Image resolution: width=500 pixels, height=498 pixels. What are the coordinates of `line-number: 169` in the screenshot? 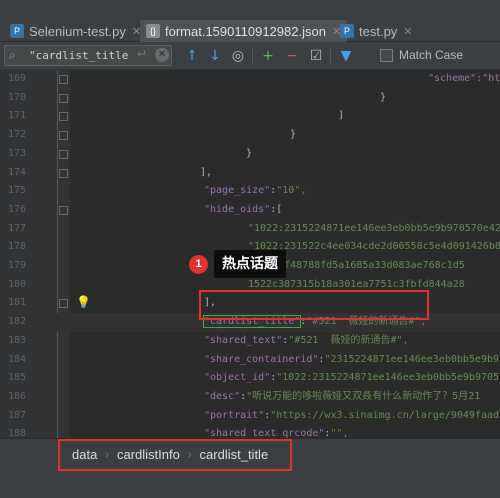 It's located at (16, 78).